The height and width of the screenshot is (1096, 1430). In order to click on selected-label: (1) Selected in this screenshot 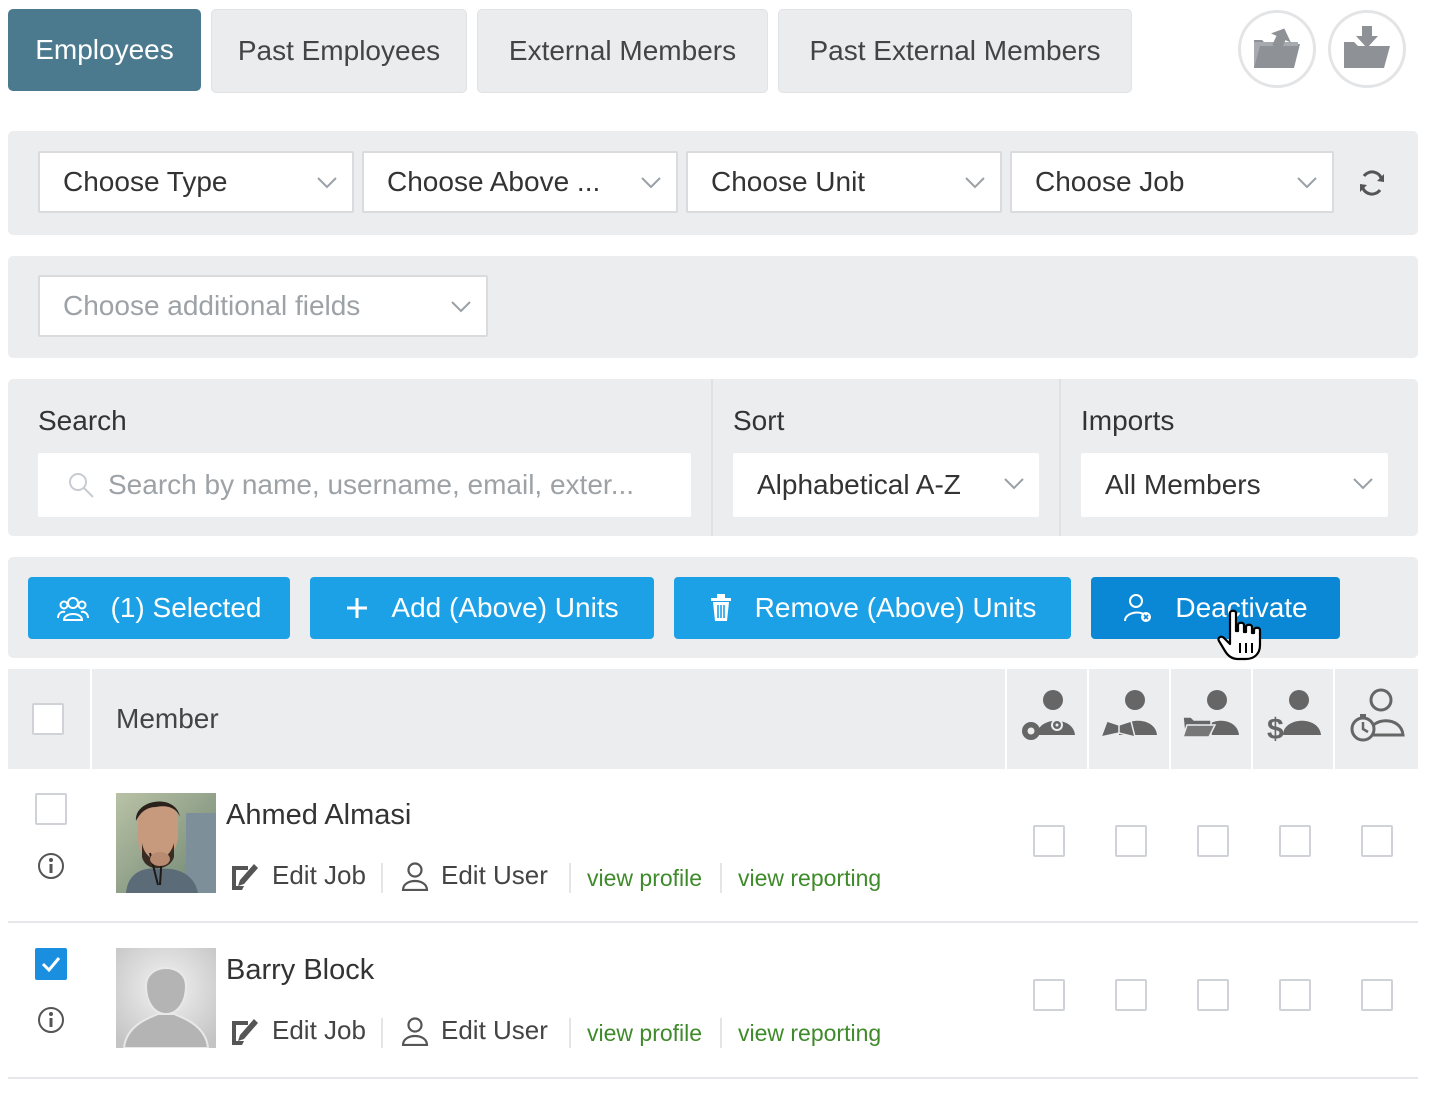, I will do `click(186, 607)`.